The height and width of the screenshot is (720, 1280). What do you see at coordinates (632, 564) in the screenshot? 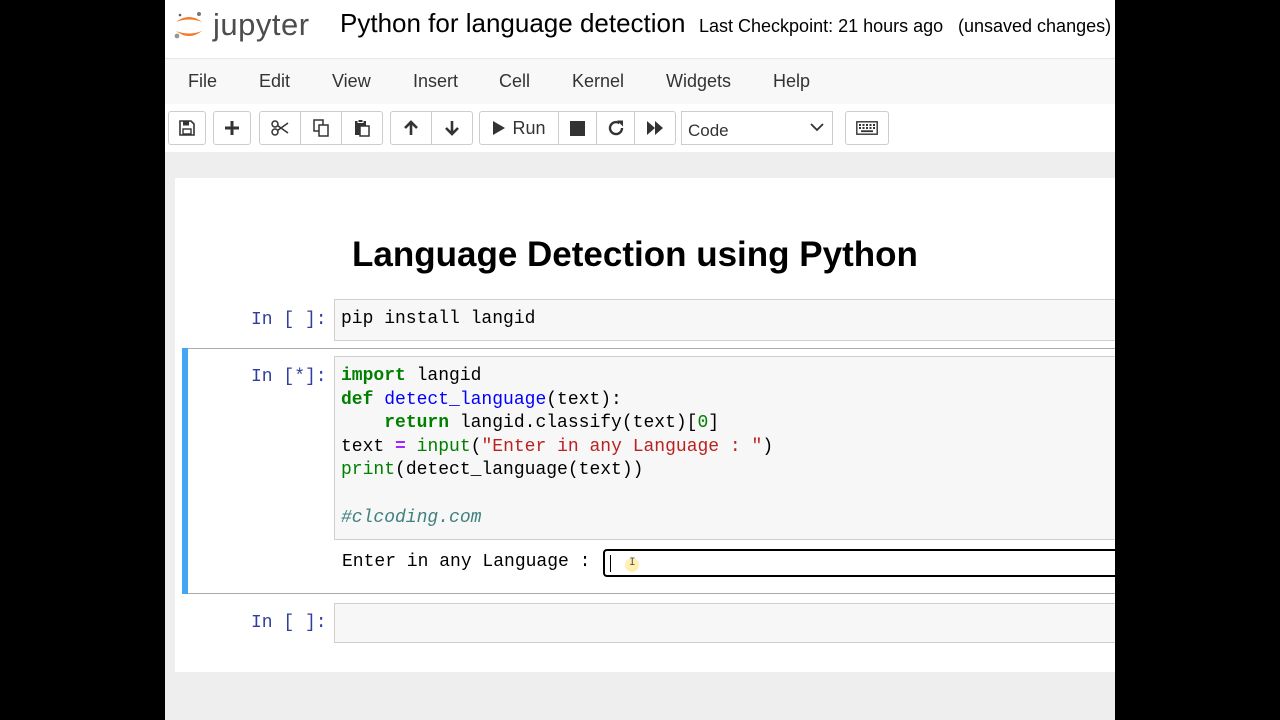
I see `mouse-cursor-icon: I` at bounding box center [632, 564].